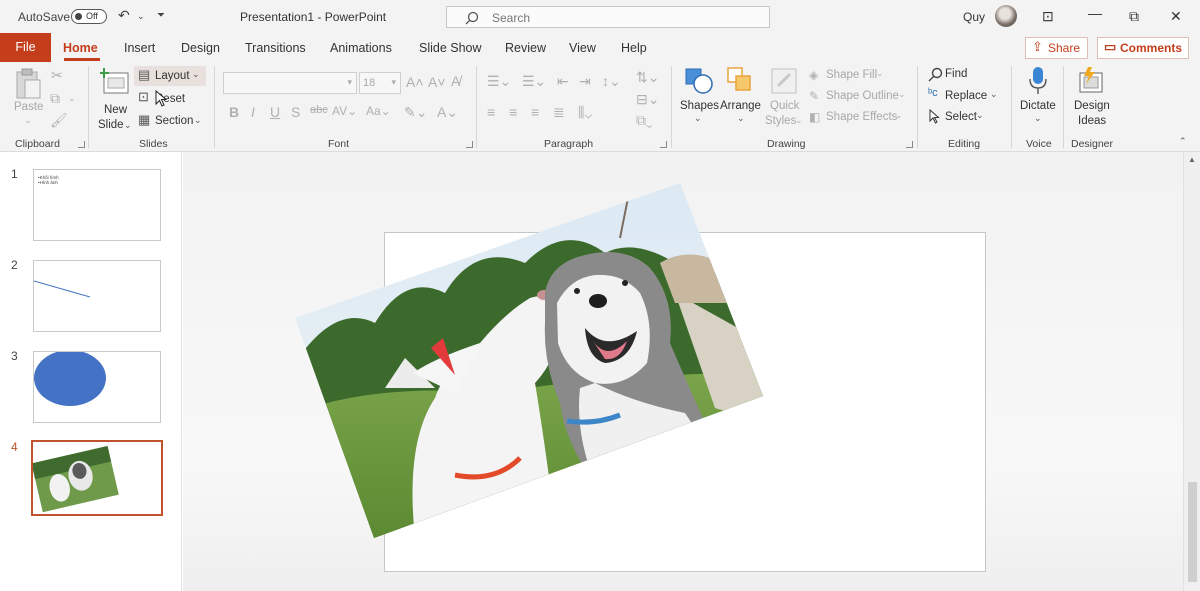 Image resolution: width=1200 pixels, height=591 pixels. I want to click on find-icon, so click(935, 74).